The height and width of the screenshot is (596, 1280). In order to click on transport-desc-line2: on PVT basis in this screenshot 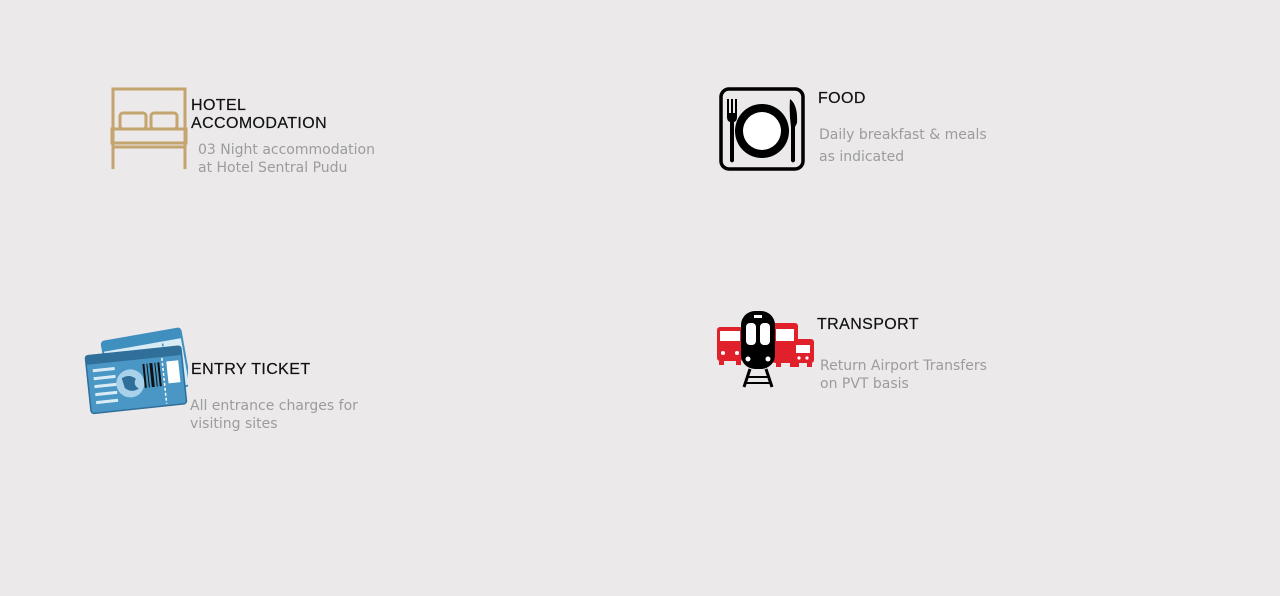, I will do `click(864, 384)`.